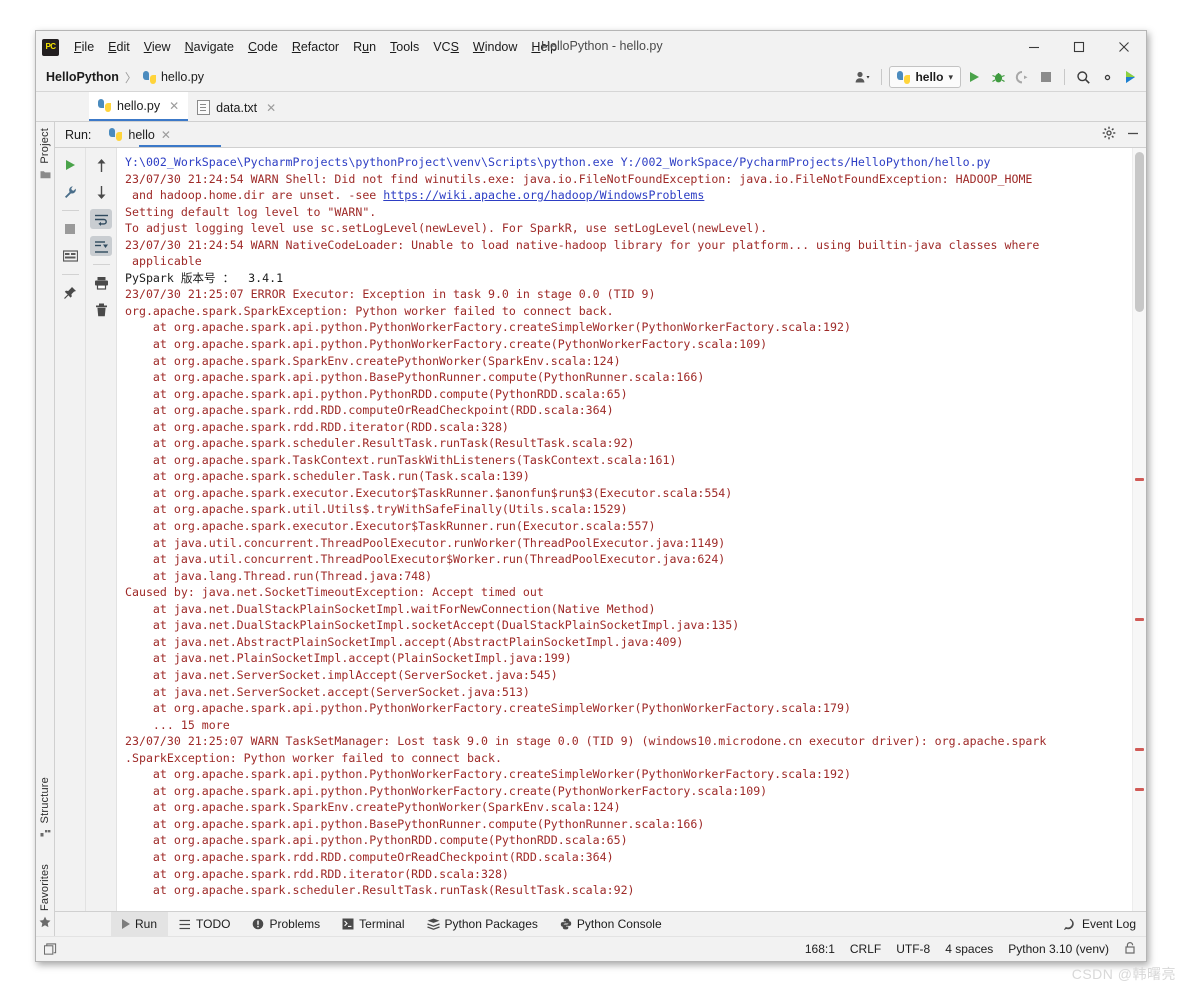 This screenshot has width=1184, height=988. Describe the element at coordinates (1131, 77) in the screenshot. I see `updates-icon` at that location.